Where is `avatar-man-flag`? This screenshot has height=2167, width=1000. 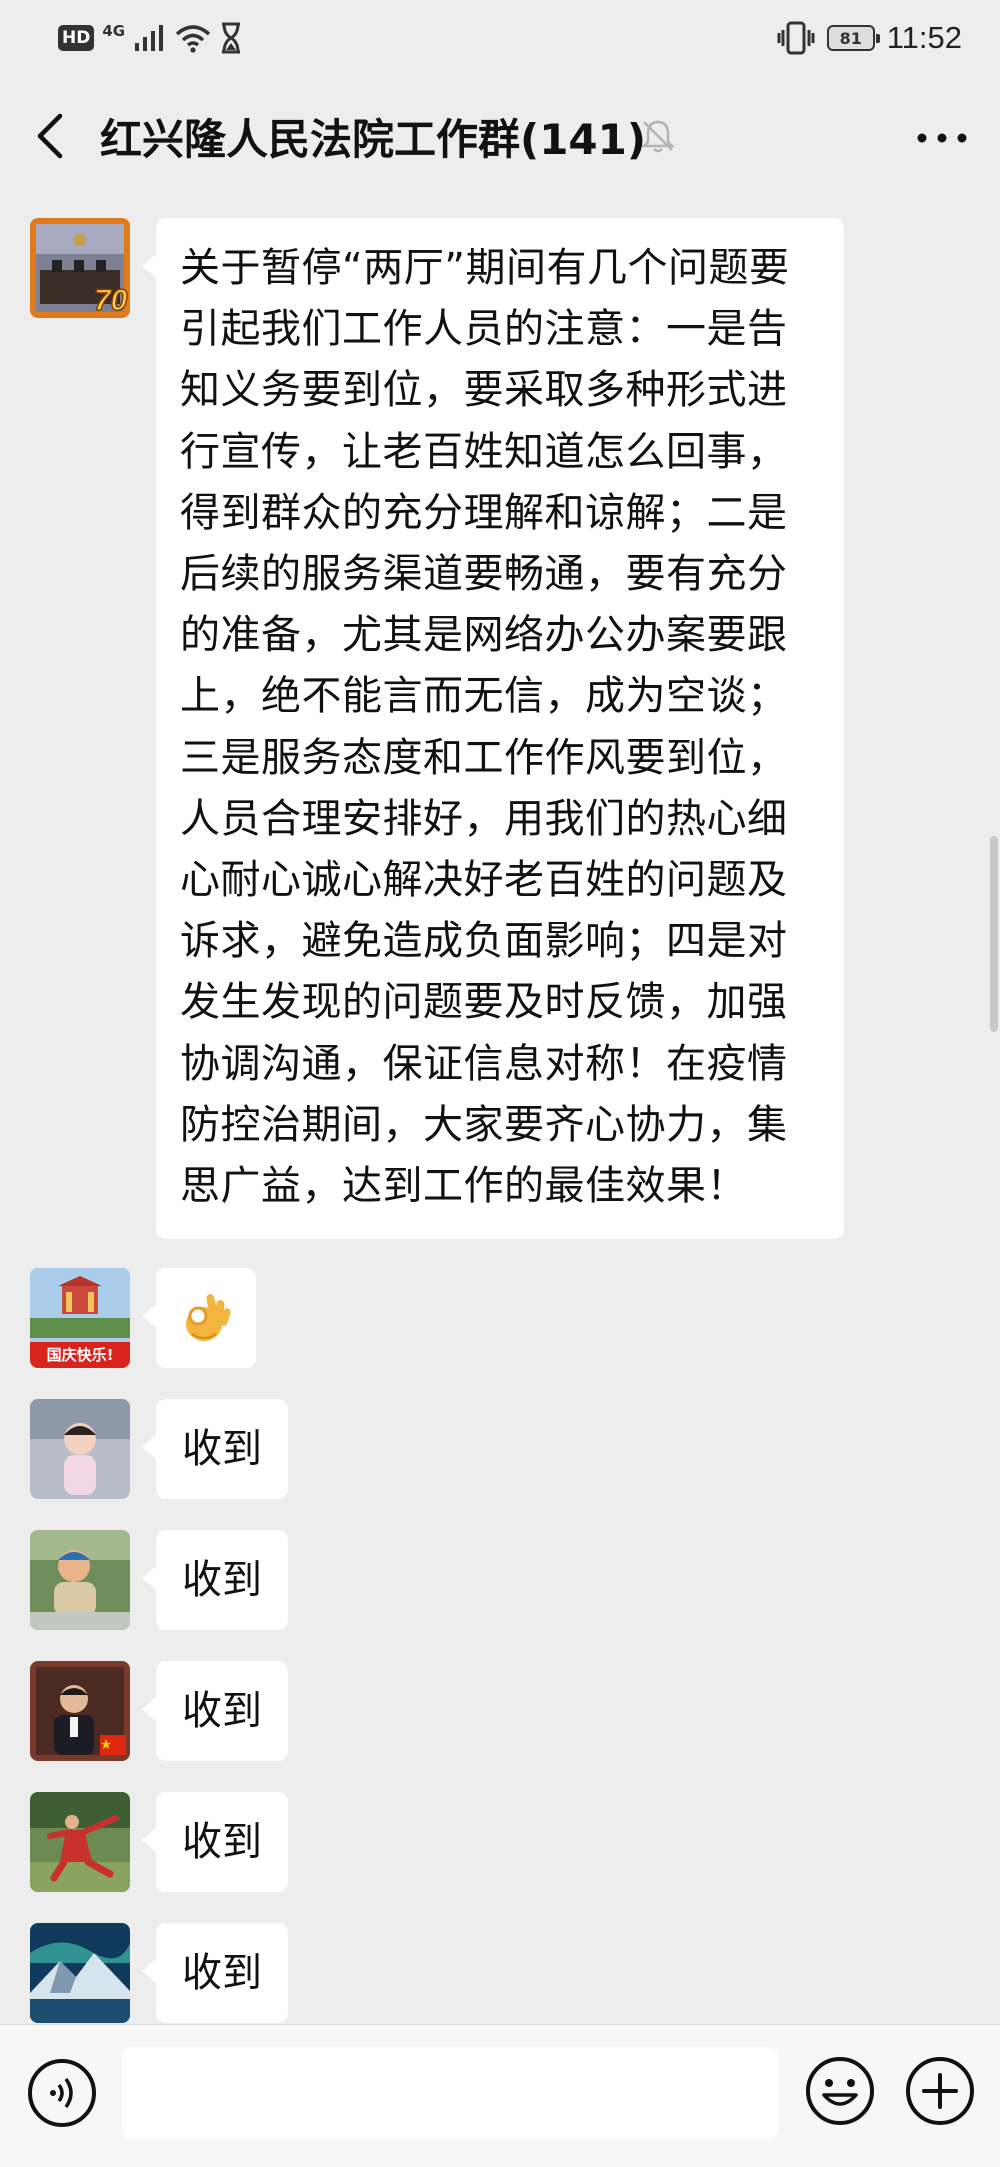
avatar-man-flag is located at coordinates (80, 1711).